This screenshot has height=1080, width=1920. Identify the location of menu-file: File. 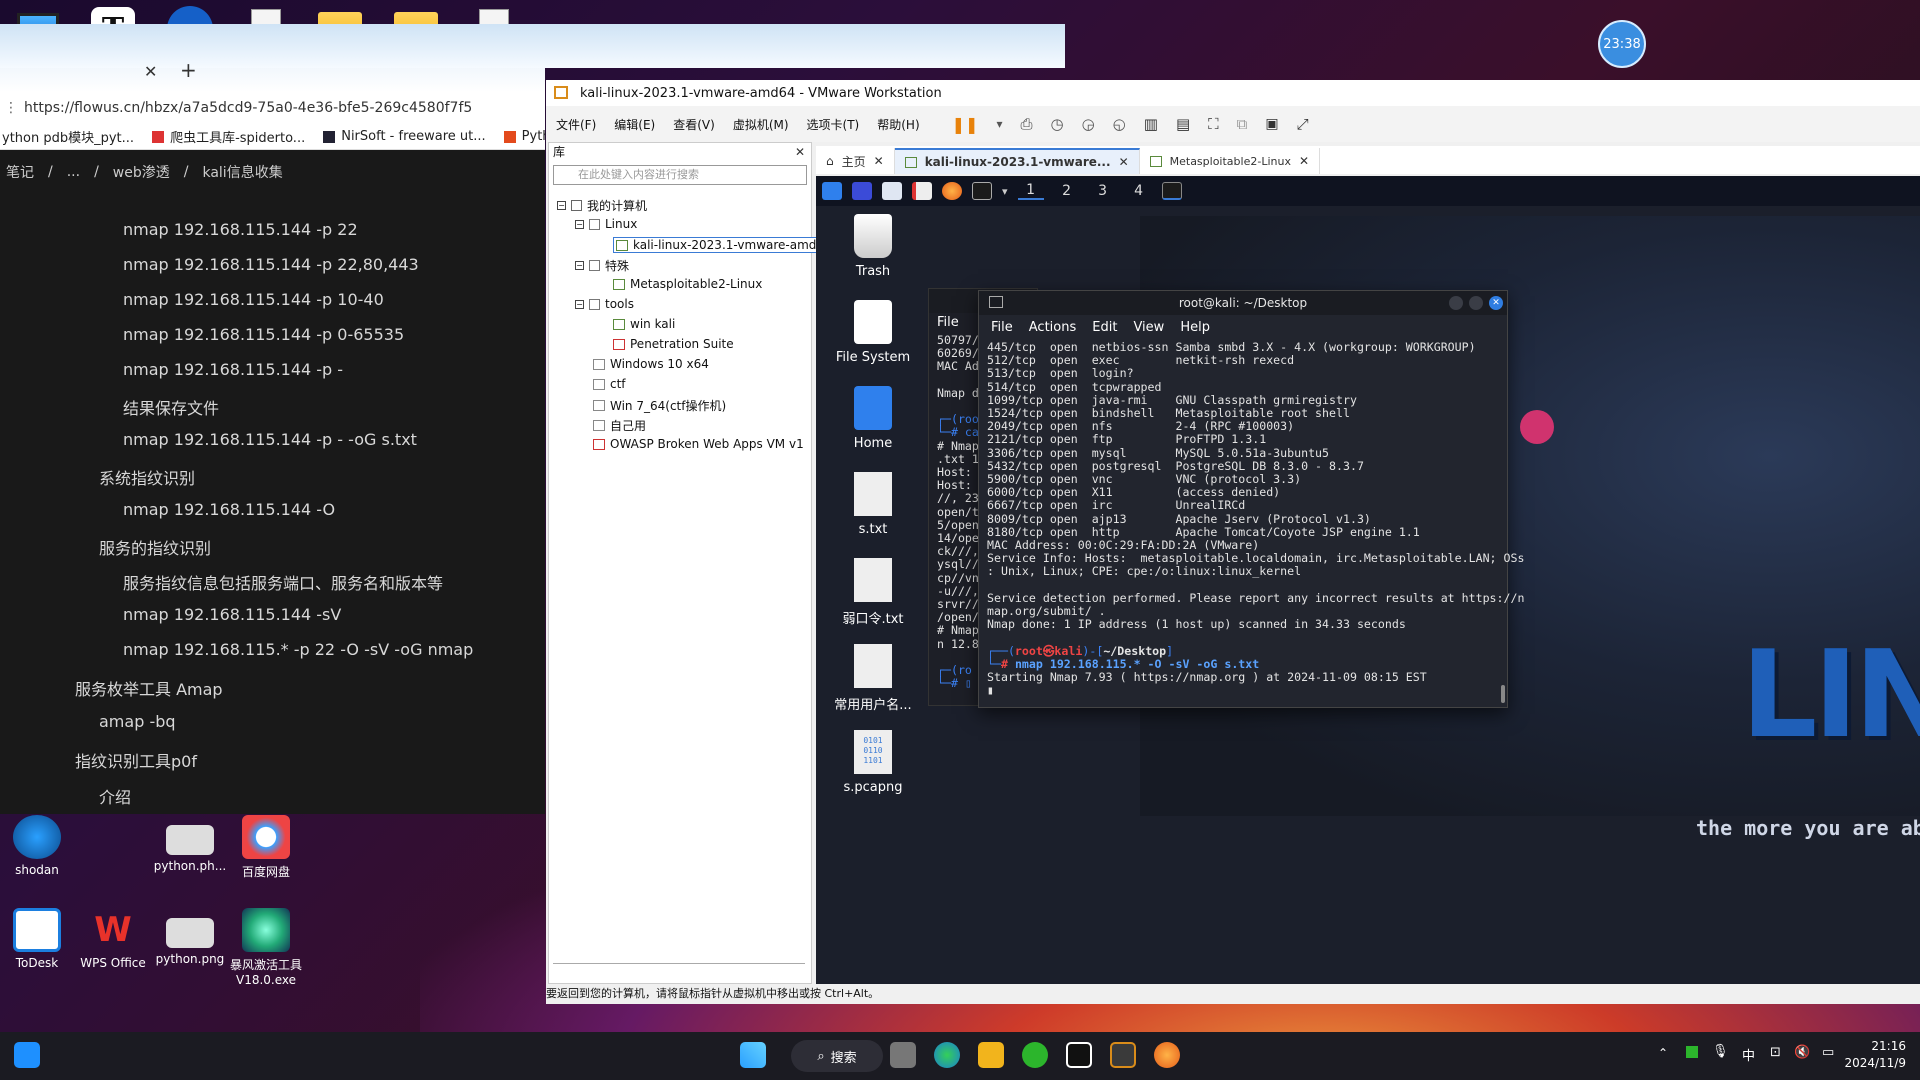
(1002, 327).